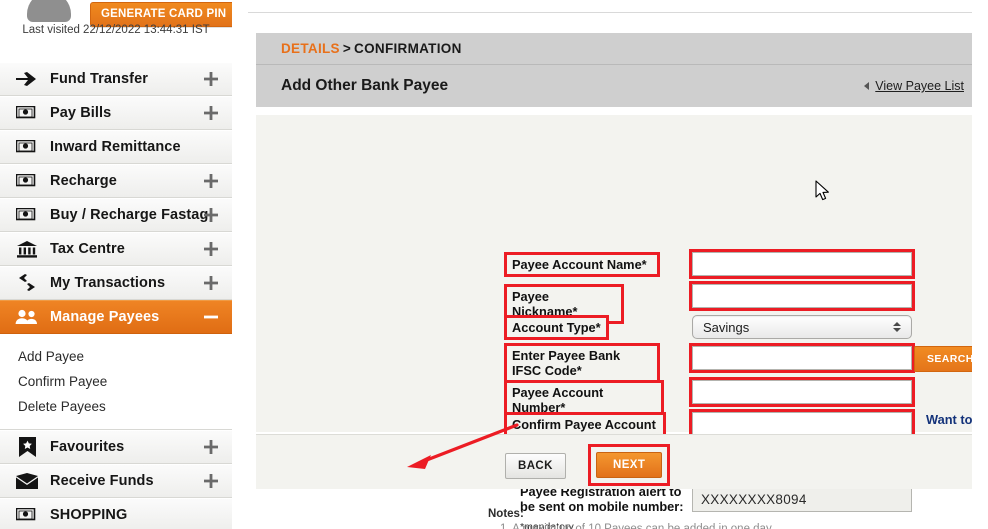 This screenshot has height=529, width=988. What do you see at coordinates (802, 296) in the screenshot?
I see `payee-nickname-input` at bounding box center [802, 296].